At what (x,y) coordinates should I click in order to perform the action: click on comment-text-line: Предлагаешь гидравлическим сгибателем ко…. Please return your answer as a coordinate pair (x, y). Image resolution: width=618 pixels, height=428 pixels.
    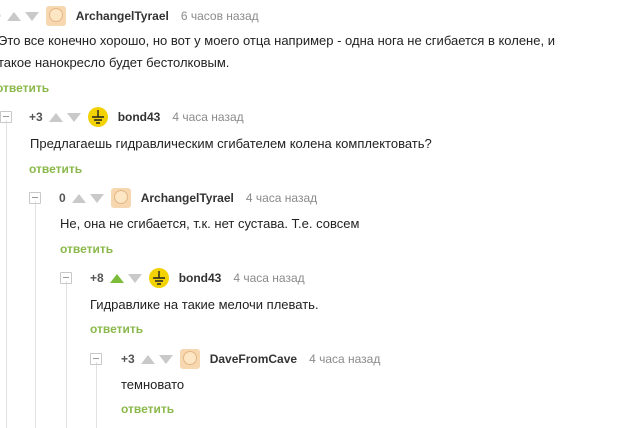
    Looking at the image, I should click on (231, 143).